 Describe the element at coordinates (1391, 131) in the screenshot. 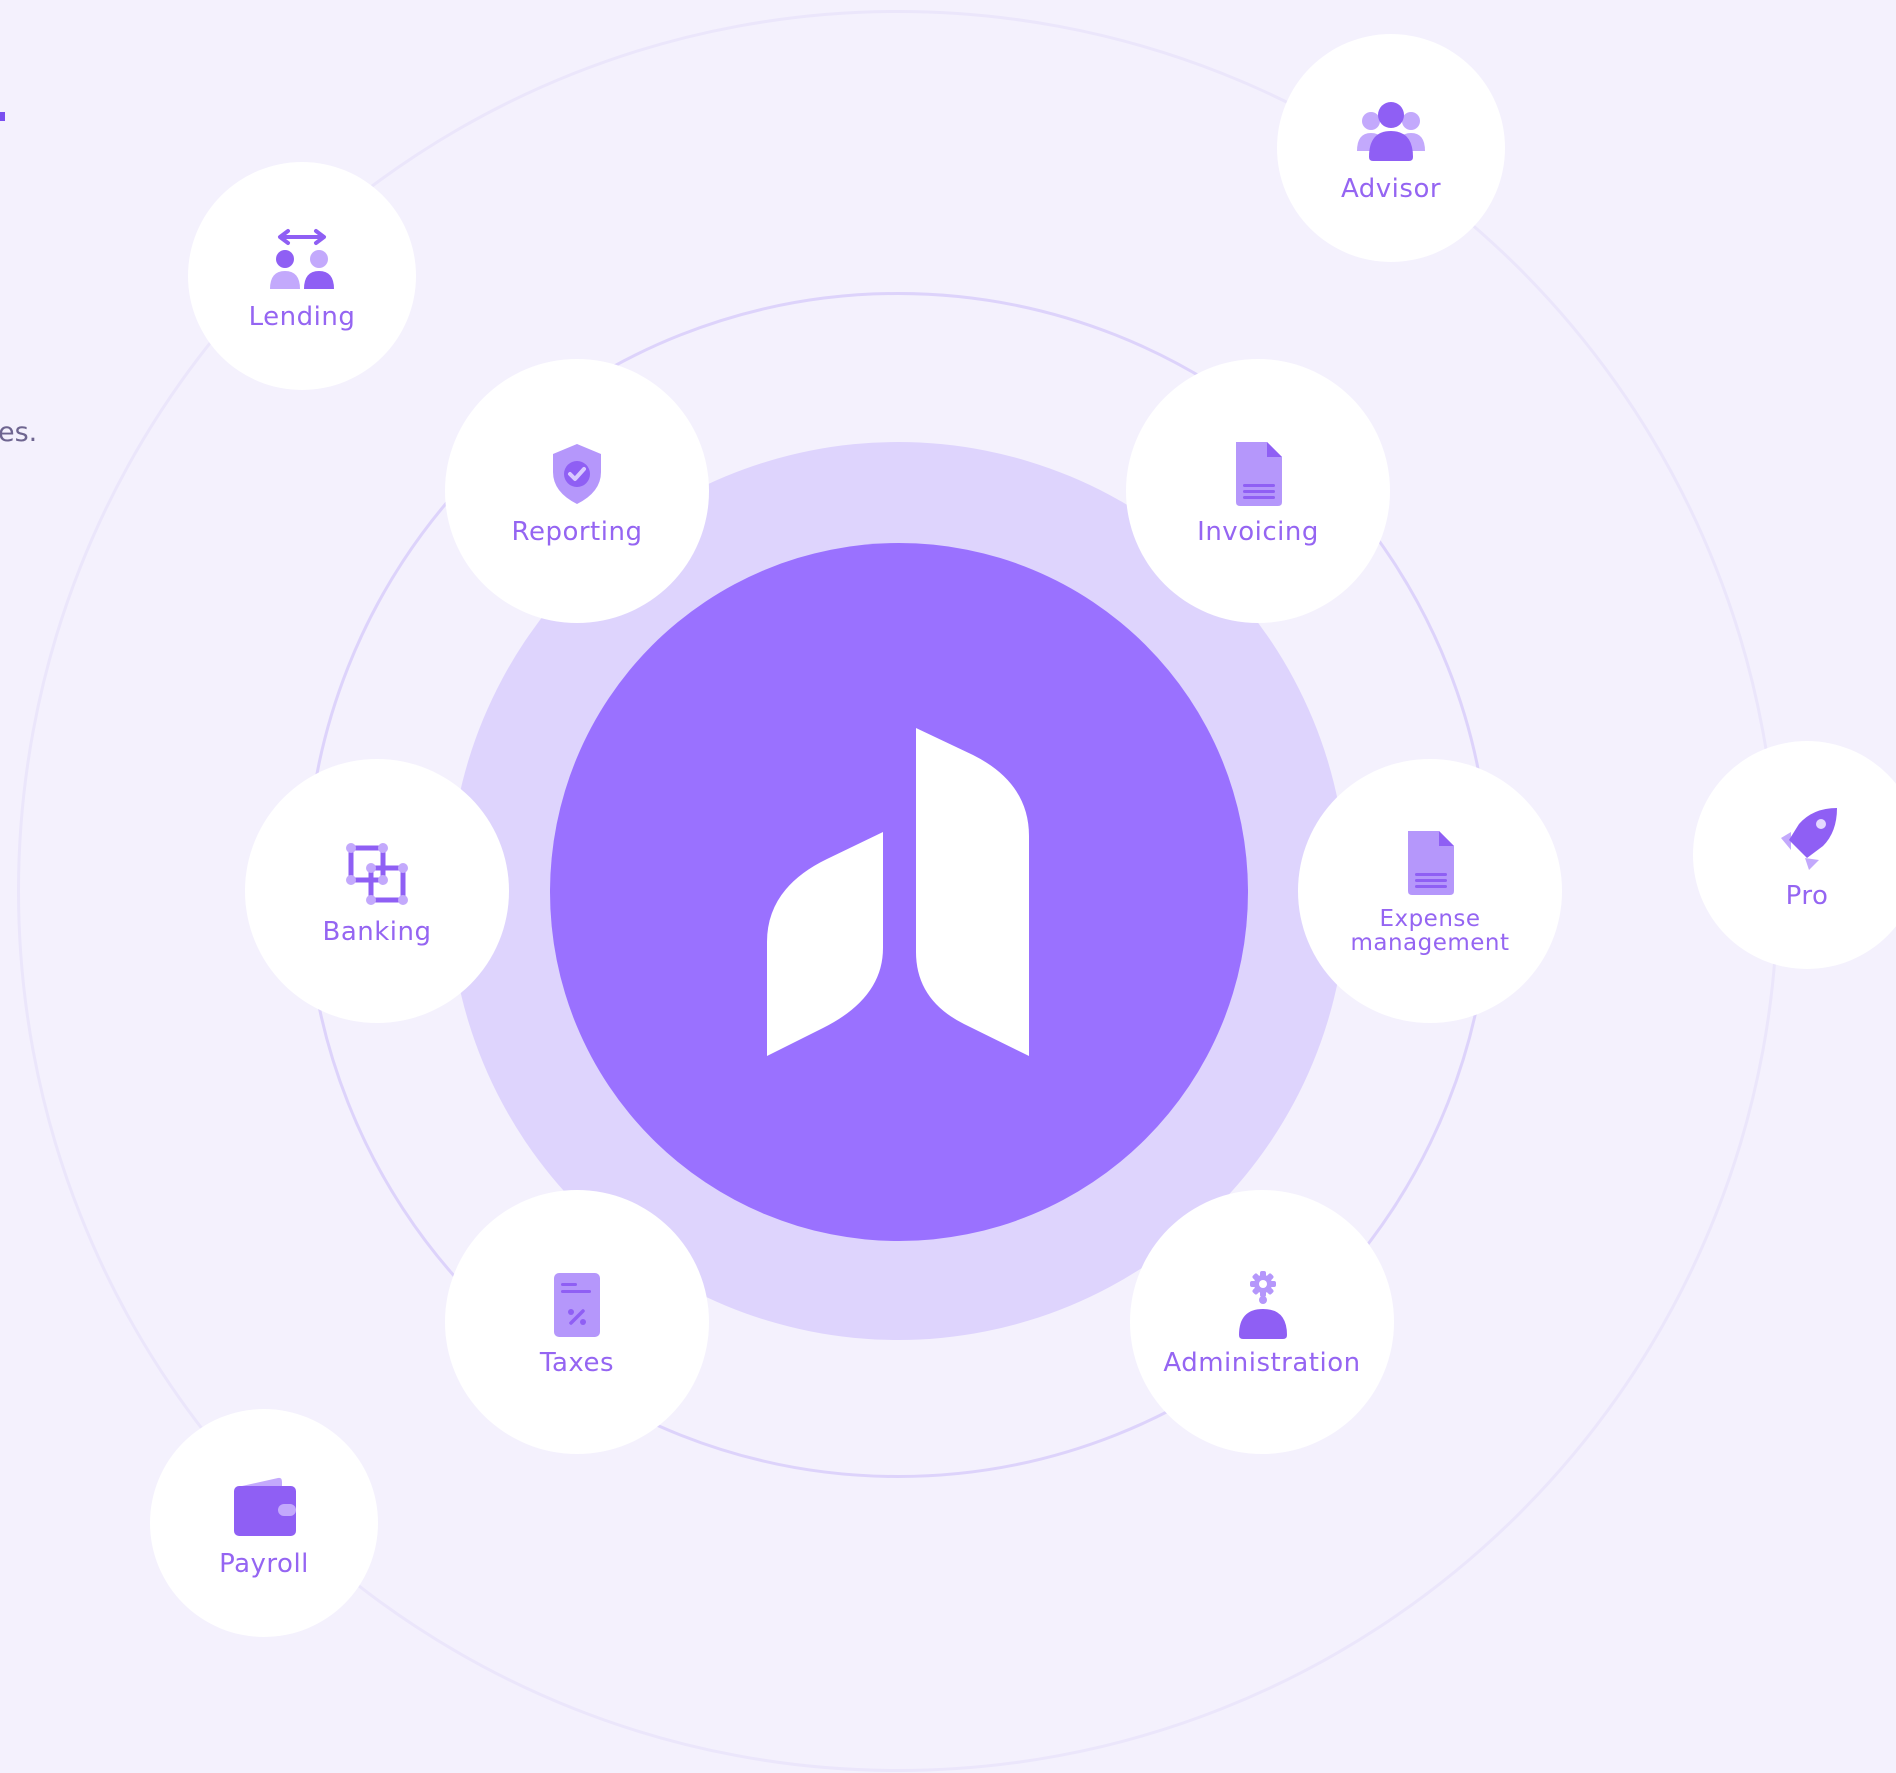

I see `user-group-icon` at that location.